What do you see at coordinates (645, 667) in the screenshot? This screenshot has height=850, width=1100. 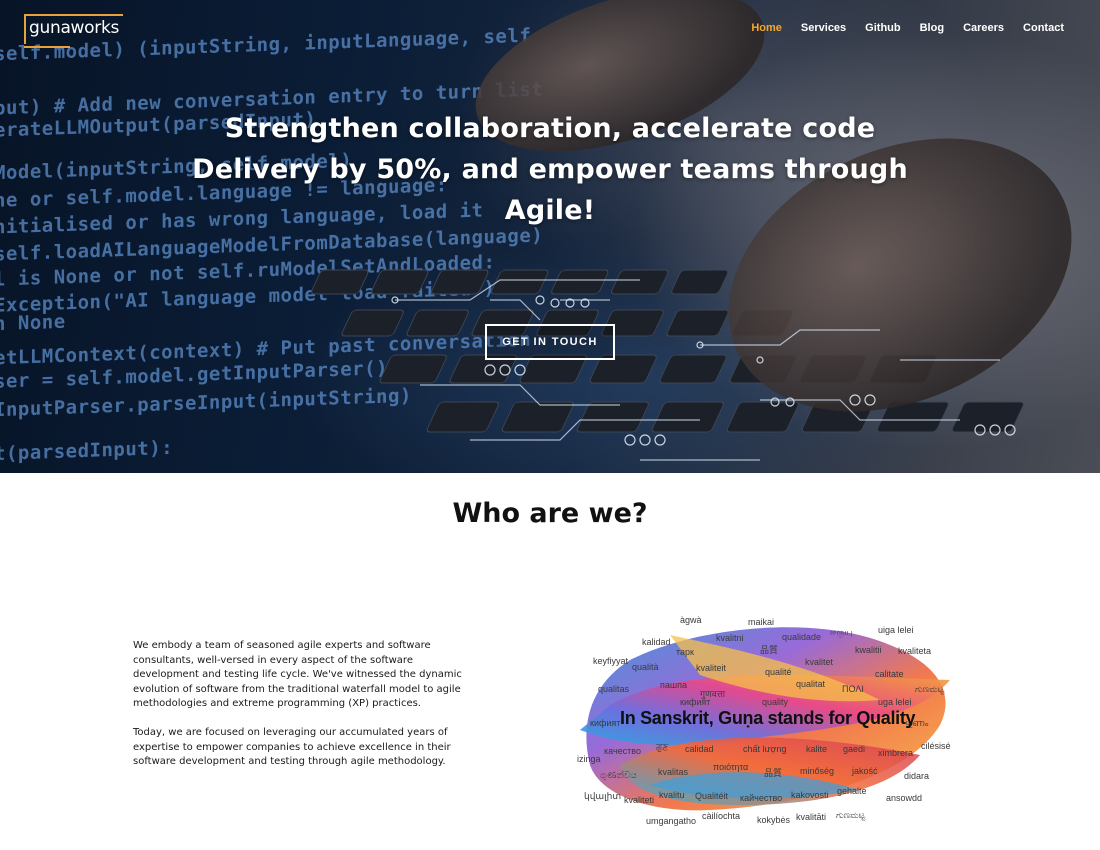 I see `wc-word: qualità` at bounding box center [645, 667].